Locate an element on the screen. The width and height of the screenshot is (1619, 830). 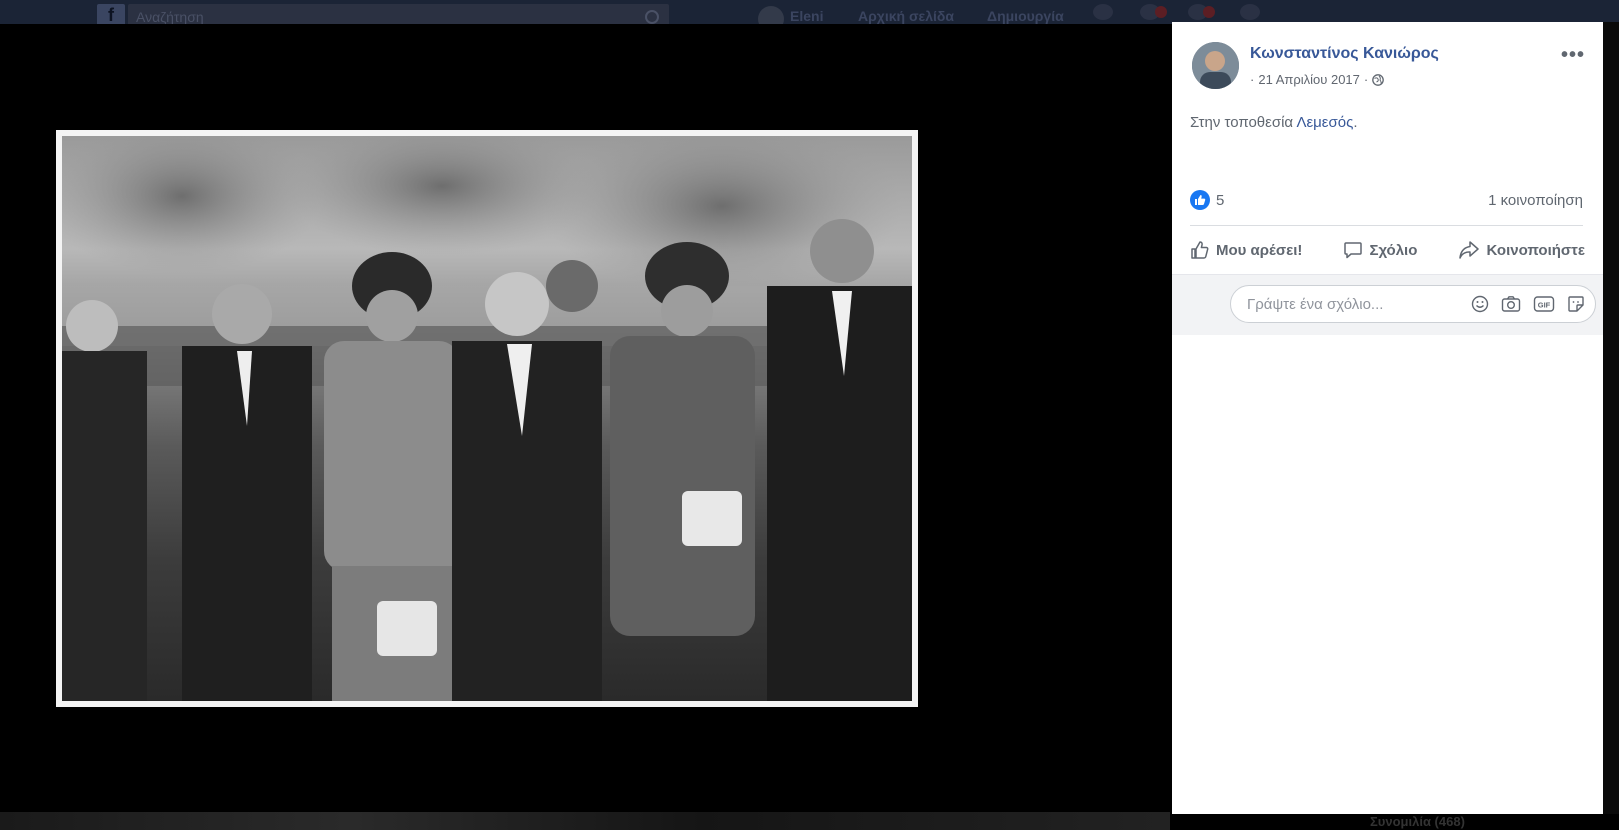
comment-composer: Γράψτε ένα σχόλιο... GIF is located at coordinates (1387, 304).